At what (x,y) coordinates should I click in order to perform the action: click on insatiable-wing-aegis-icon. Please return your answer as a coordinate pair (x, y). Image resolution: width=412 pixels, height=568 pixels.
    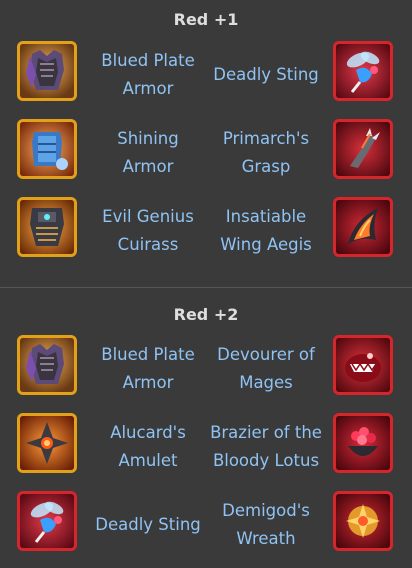
    Looking at the image, I should click on (363, 227).